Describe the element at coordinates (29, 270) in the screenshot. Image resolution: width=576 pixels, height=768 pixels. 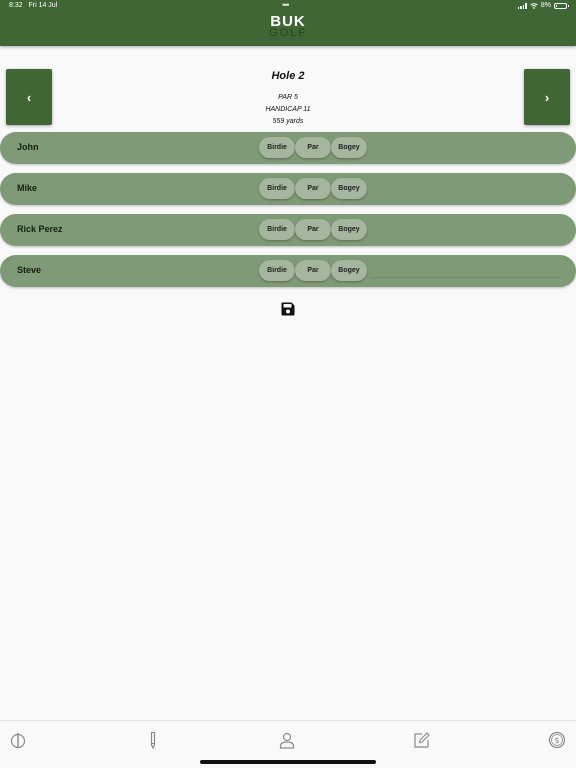
I see `player-name: Steve` at that location.